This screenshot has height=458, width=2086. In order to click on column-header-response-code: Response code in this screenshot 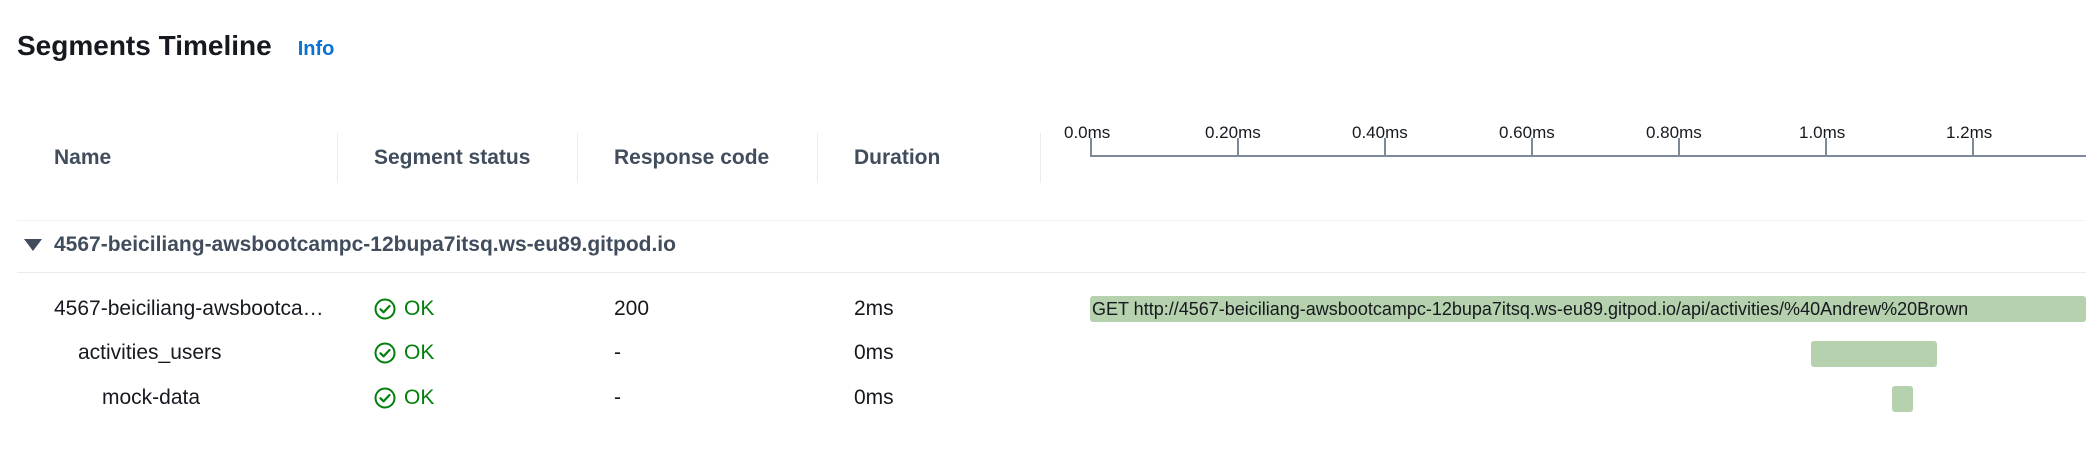, I will do `click(691, 158)`.